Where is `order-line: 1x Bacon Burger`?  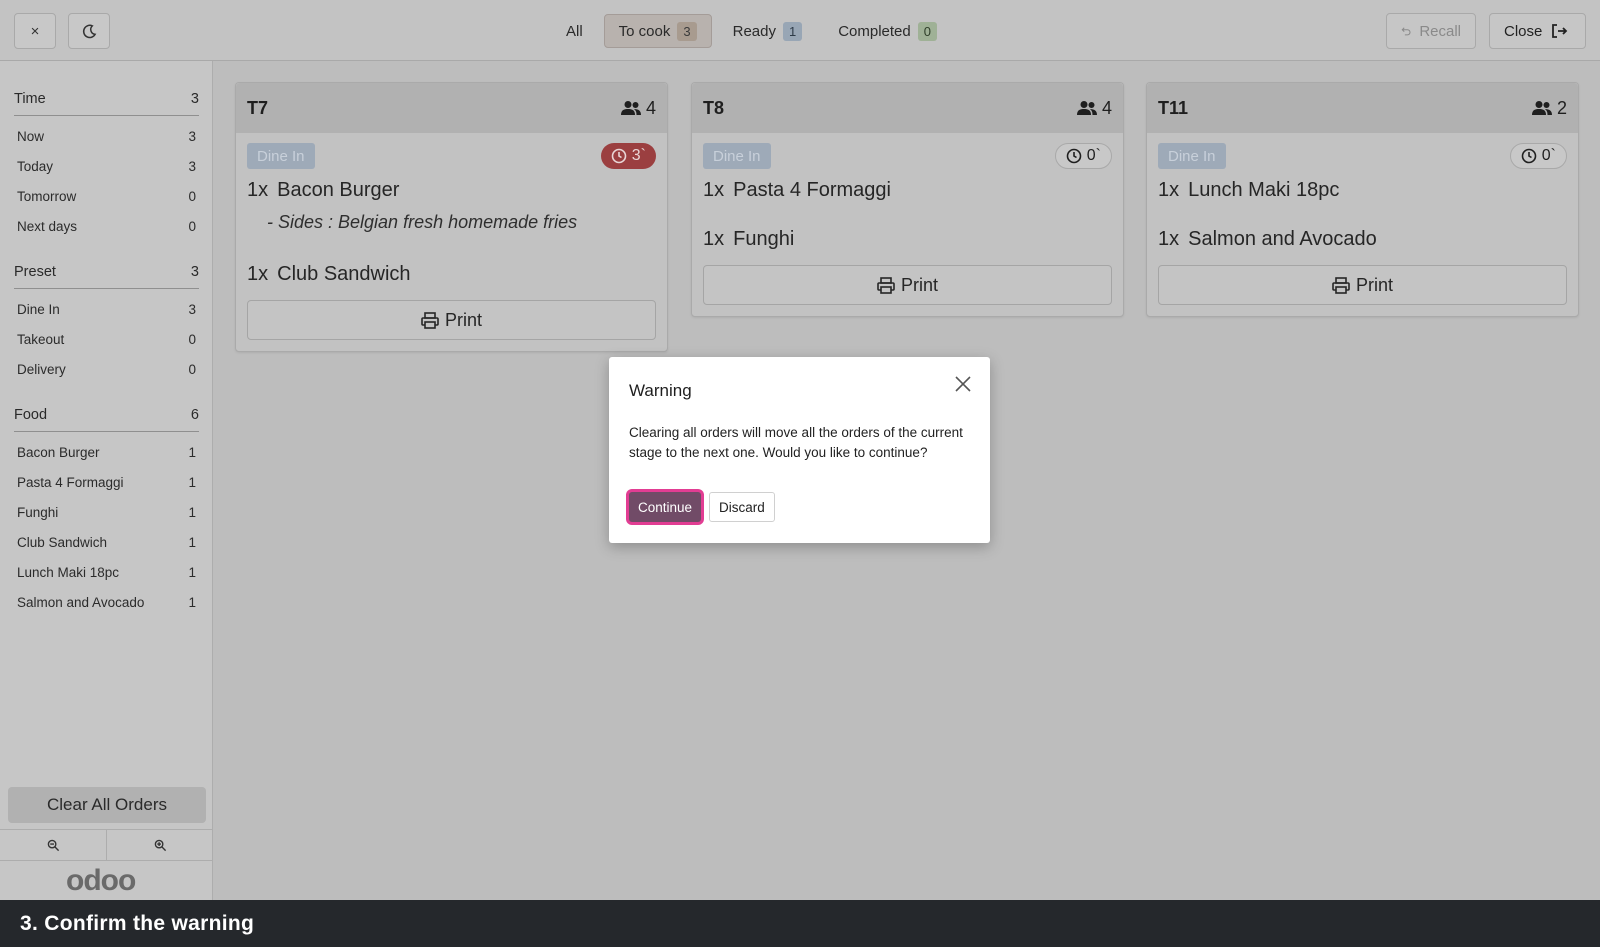
order-line: 1x Bacon Burger is located at coordinates (451, 190).